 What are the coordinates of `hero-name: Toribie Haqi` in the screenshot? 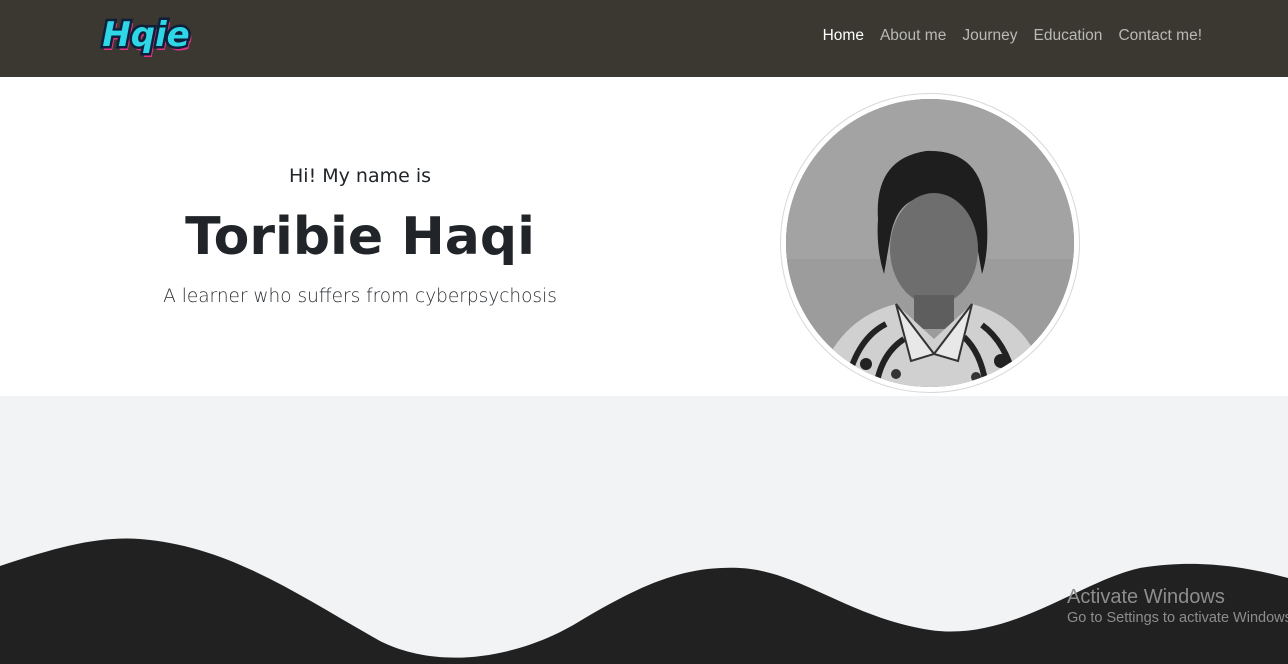 It's located at (360, 237).